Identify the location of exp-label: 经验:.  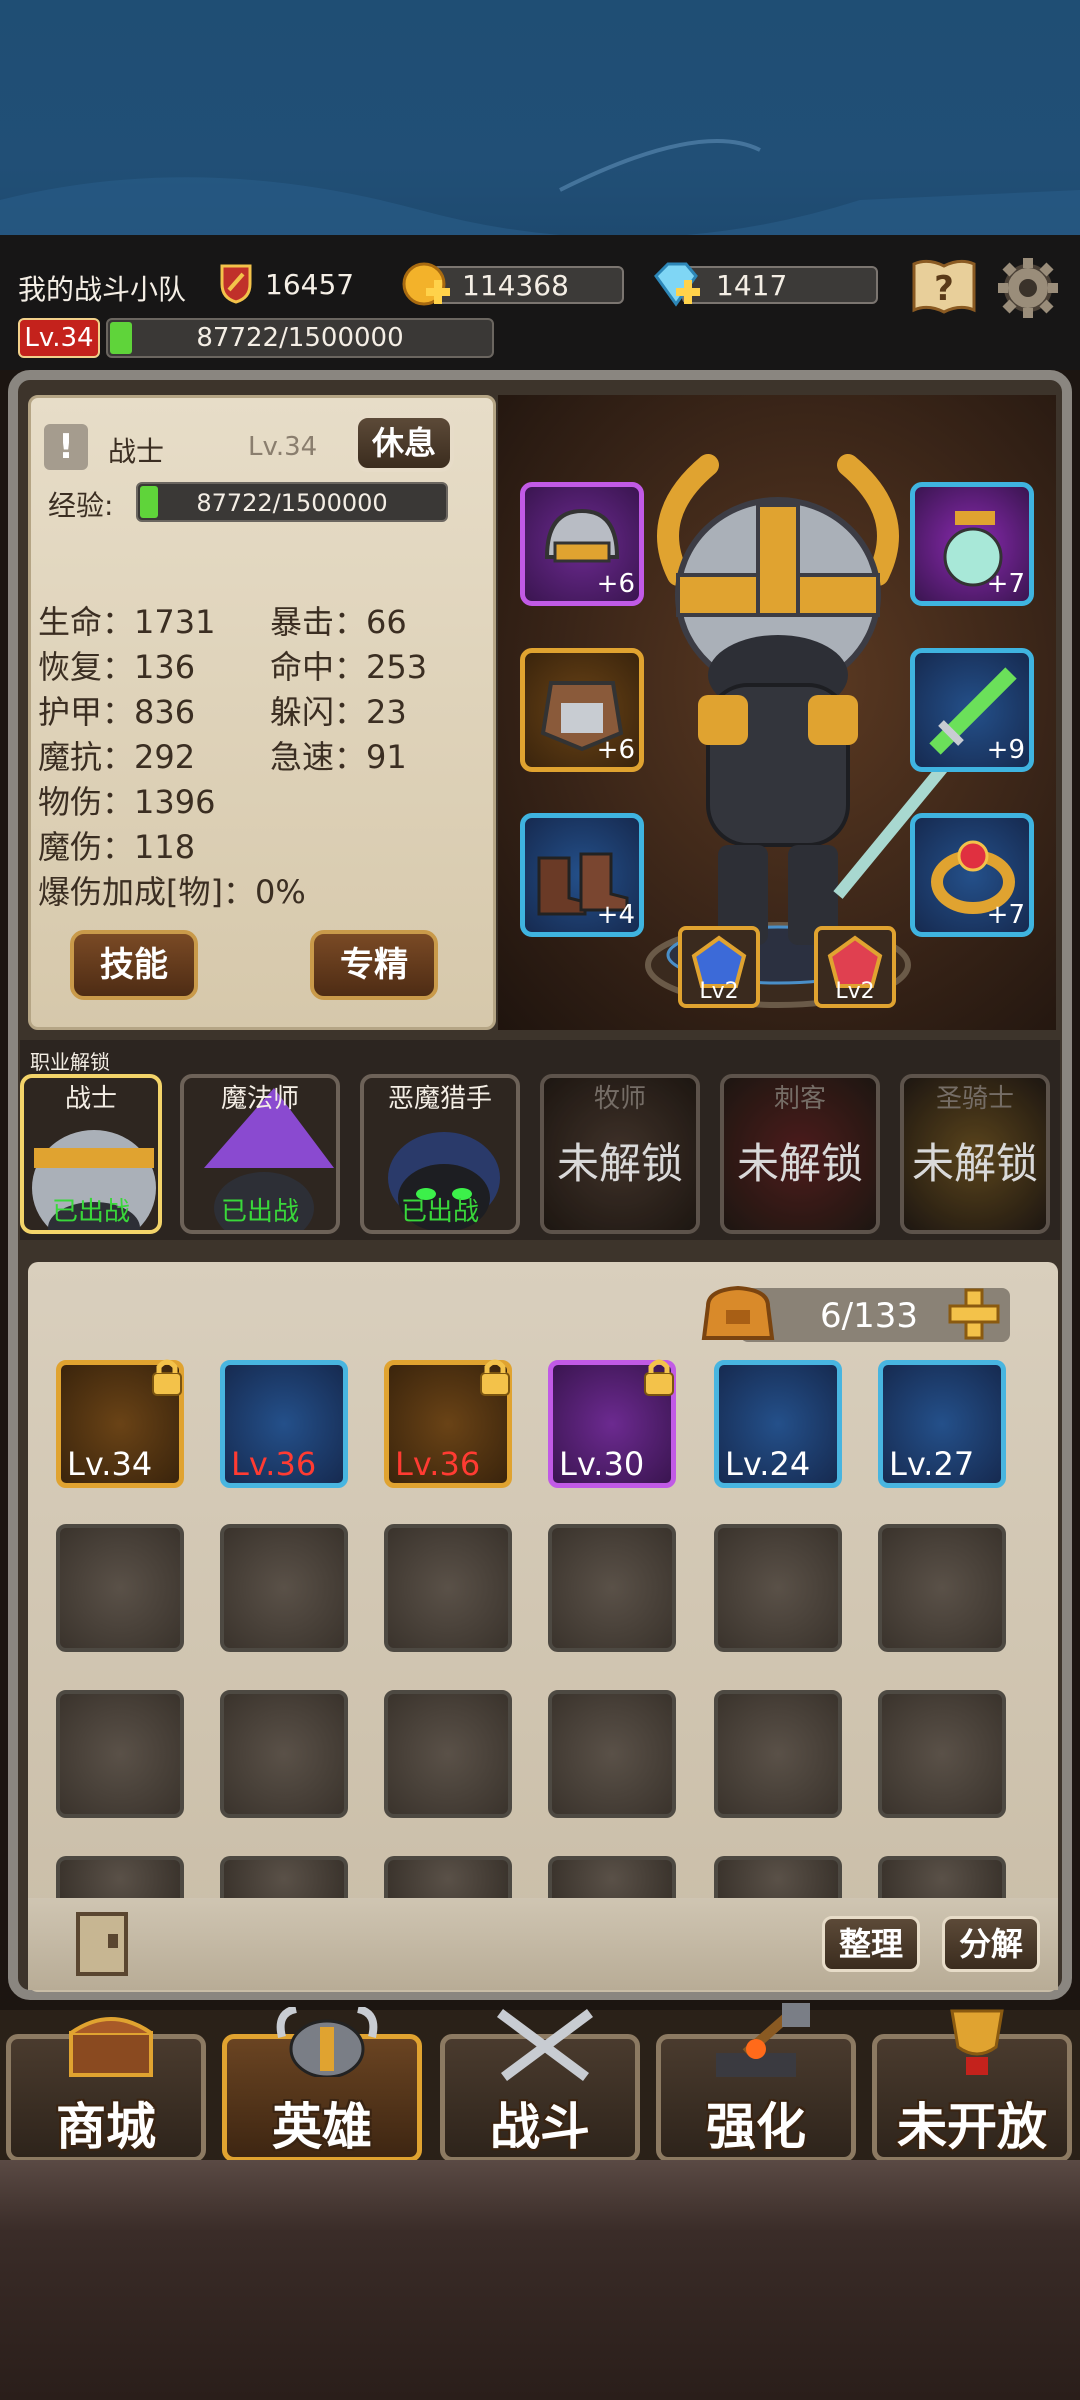
(81, 505).